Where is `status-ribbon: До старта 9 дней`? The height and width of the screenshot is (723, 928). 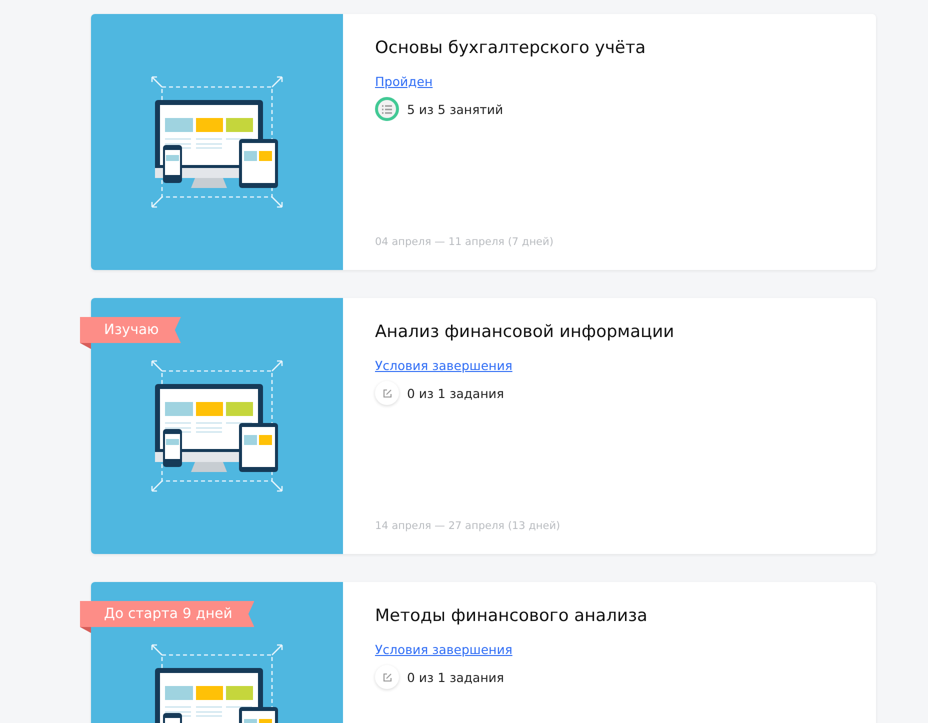 status-ribbon: До старта 9 дней is located at coordinates (167, 617).